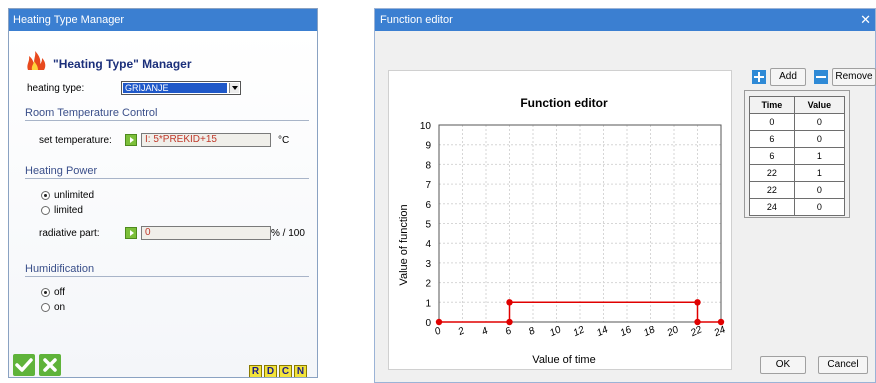  What do you see at coordinates (56, 88) in the screenshot?
I see `heating-type-label: heating type:` at bounding box center [56, 88].